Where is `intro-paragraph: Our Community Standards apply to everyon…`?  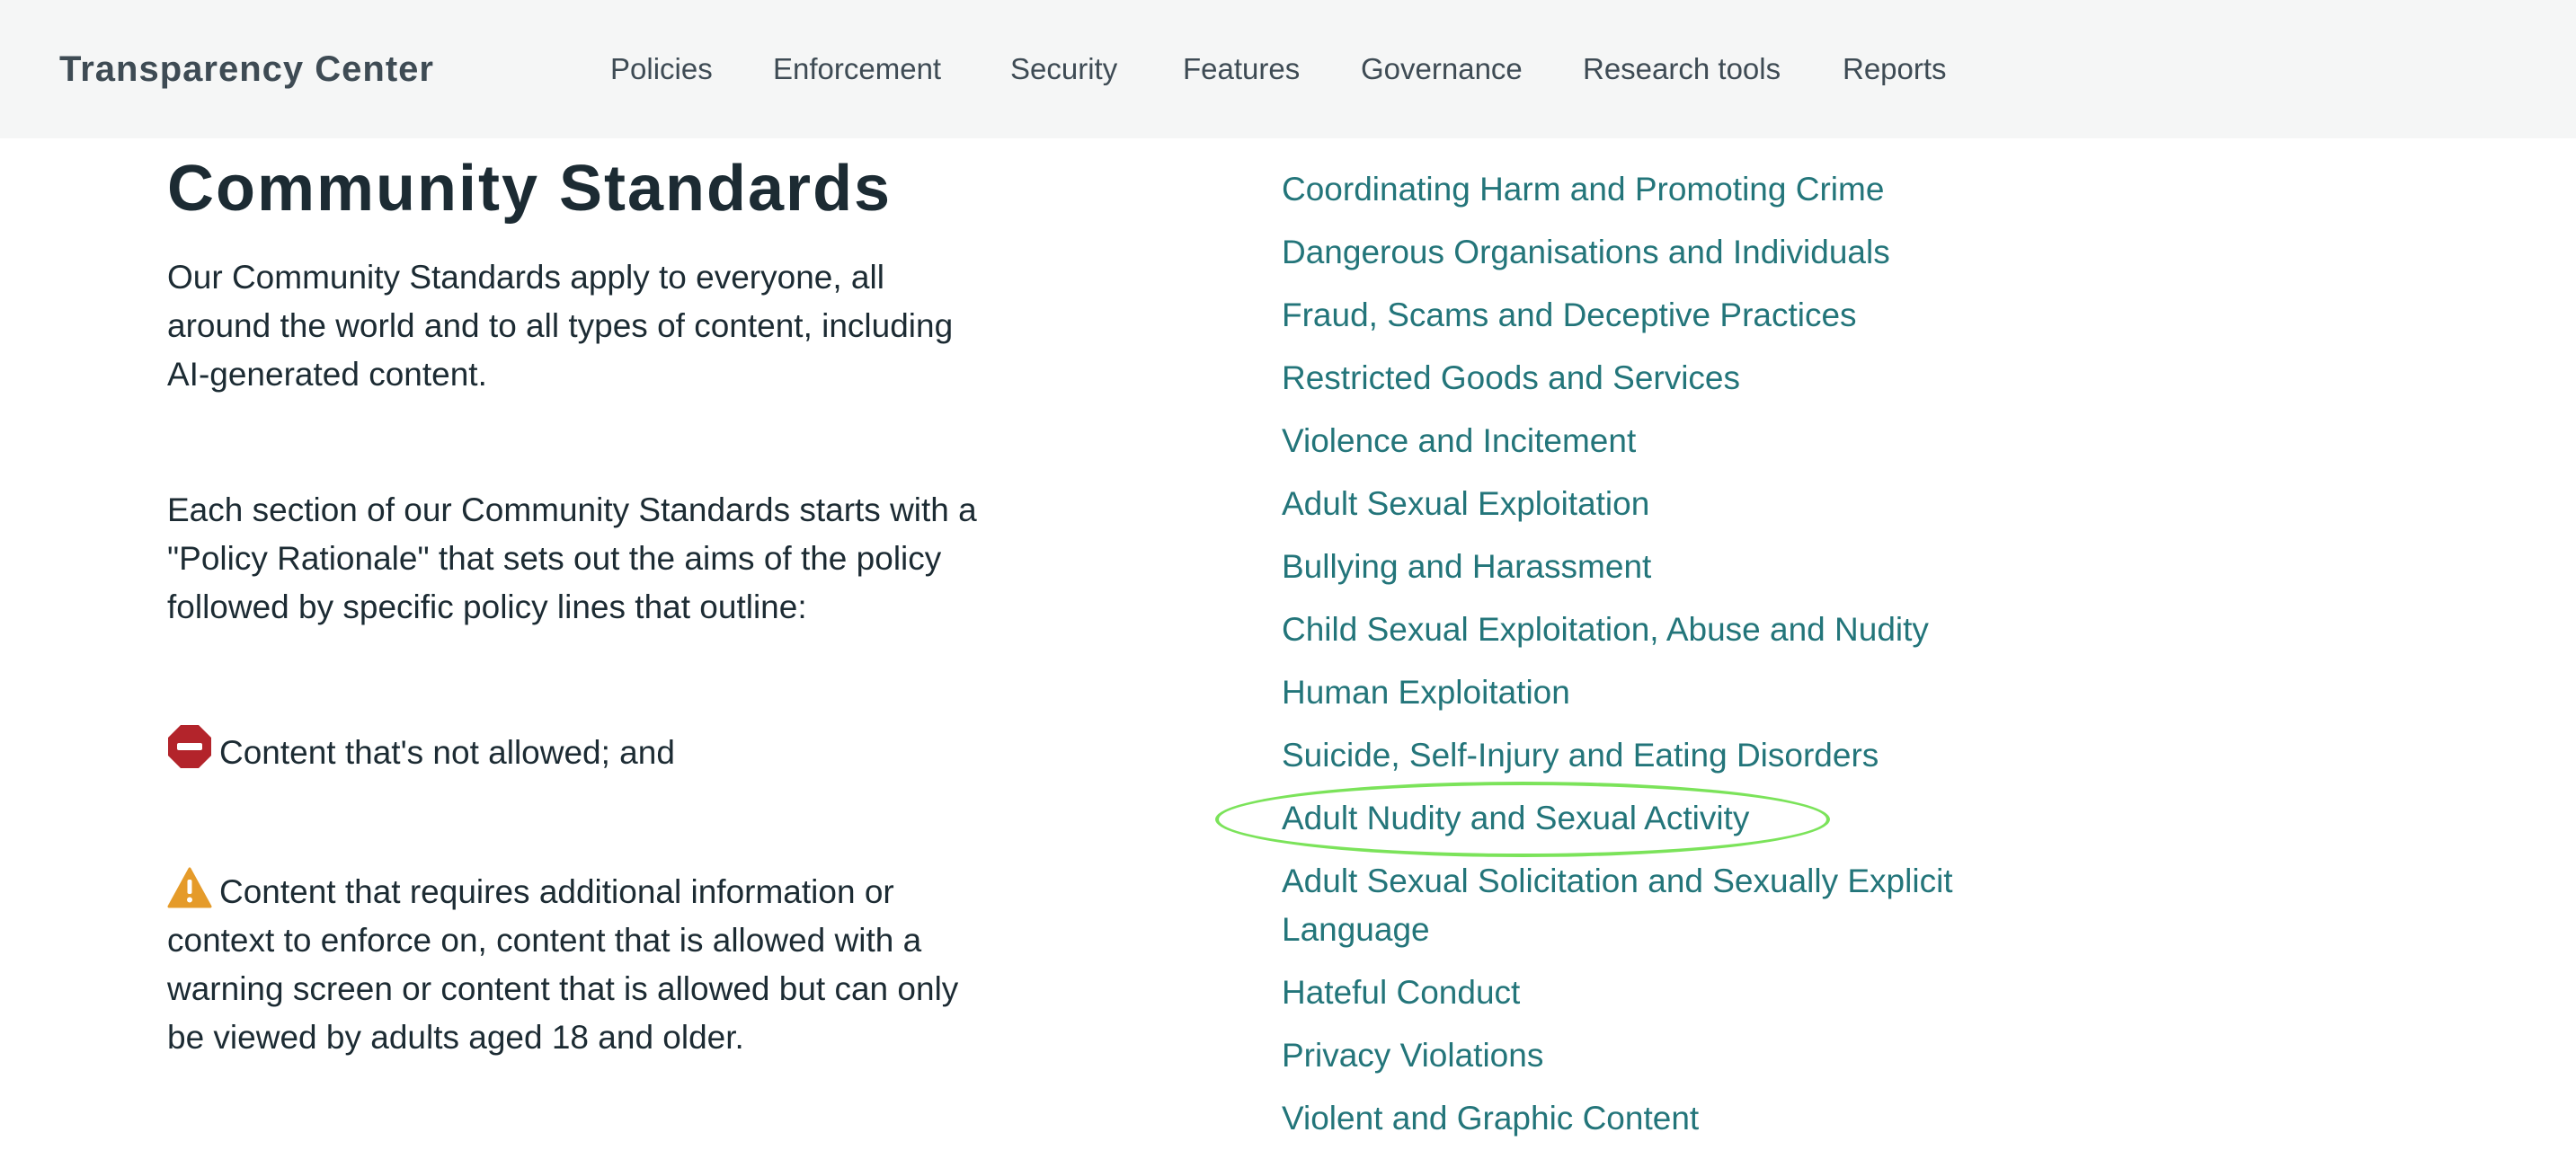 intro-paragraph: Our Community Standards apply to everyon… is located at coordinates (560, 326).